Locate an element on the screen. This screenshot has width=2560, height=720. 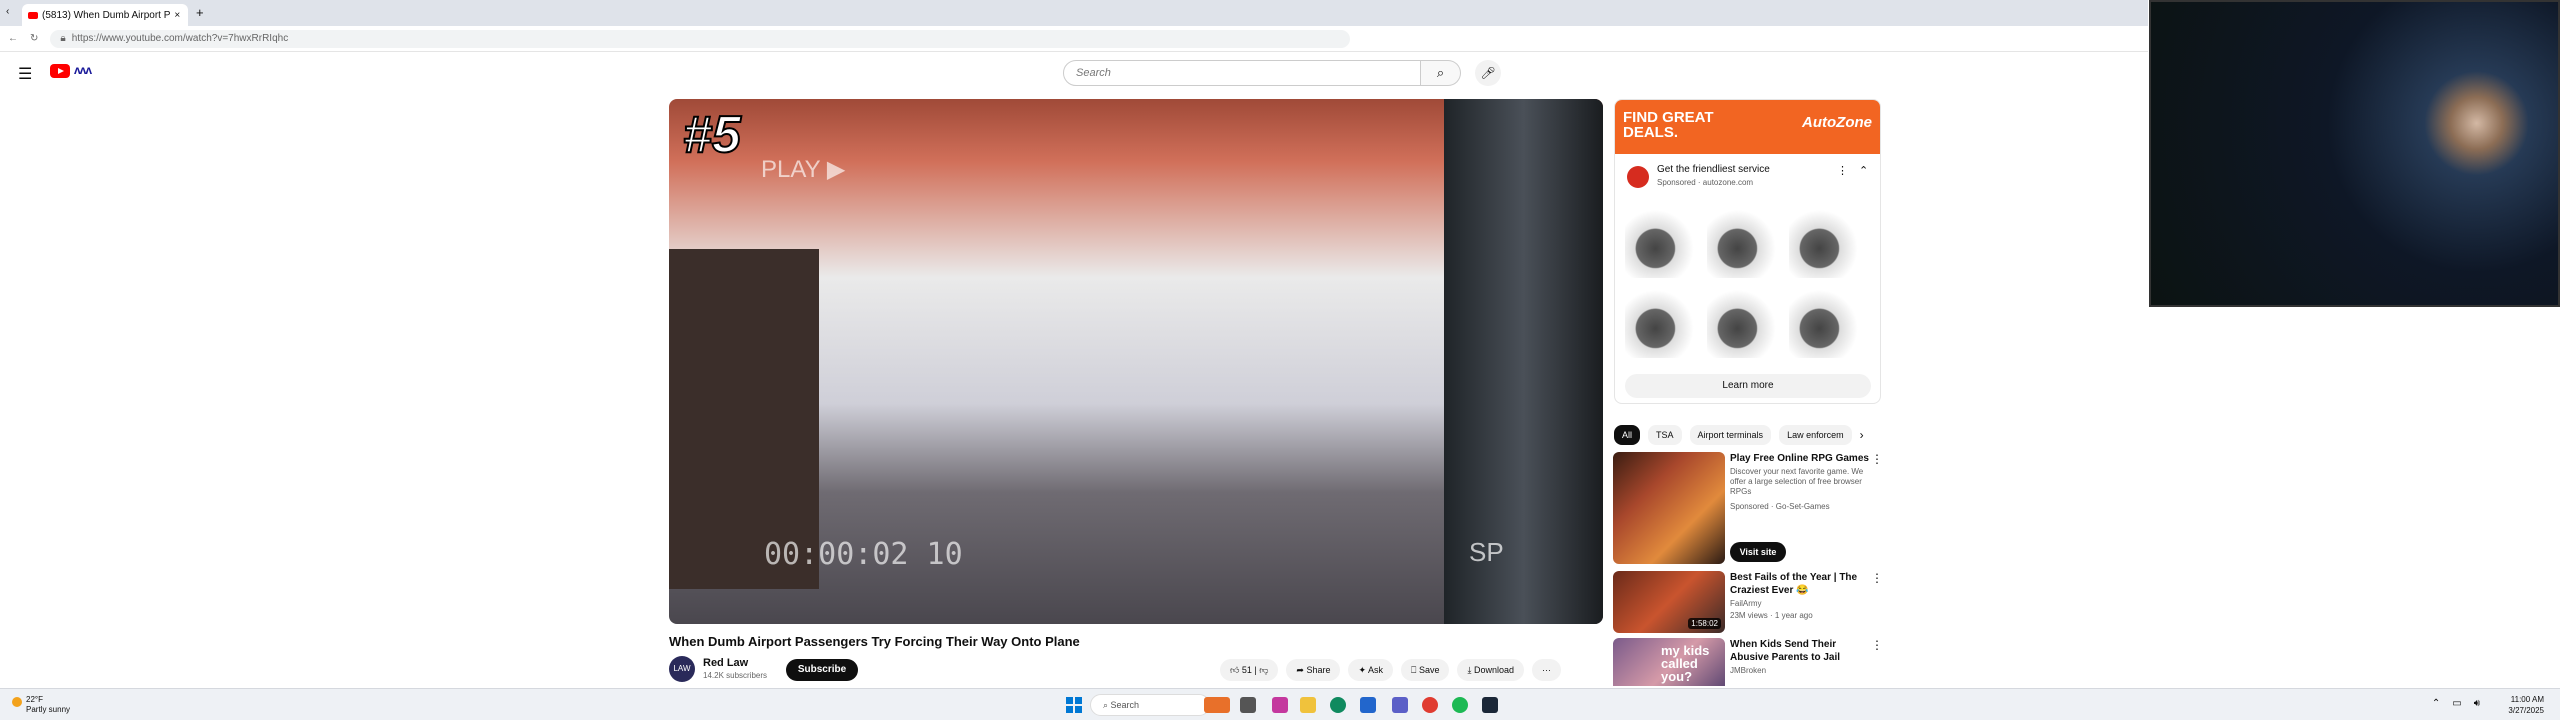
channel-name: FailArmy is located at coordinates (1746, 603).